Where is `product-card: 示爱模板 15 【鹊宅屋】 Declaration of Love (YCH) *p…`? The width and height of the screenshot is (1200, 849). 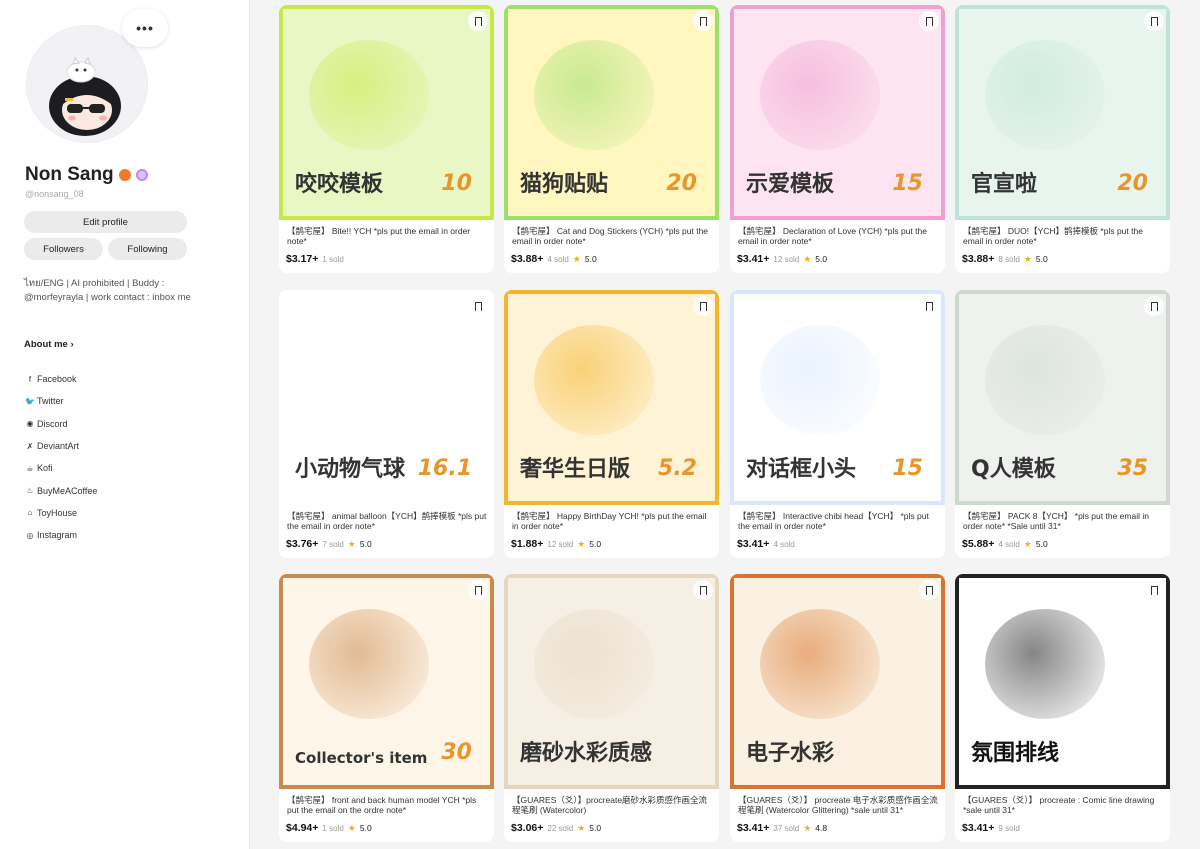
product-card: 示爱模板 15 【鹊宅屋】 Declaration of Love (YCH) *p… is located at coordinates (837, 139).